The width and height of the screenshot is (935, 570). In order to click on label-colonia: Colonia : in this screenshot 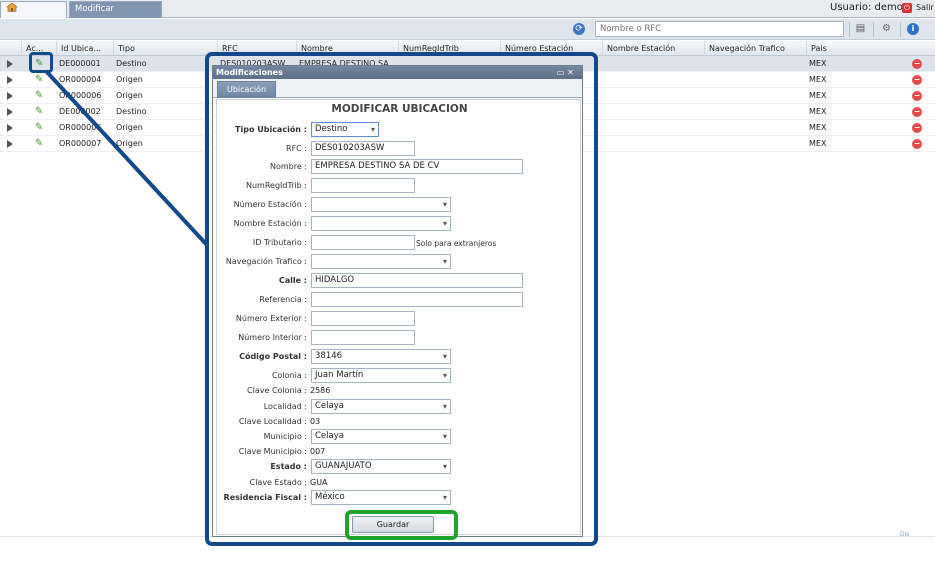, I will do `click(289, 375)`.